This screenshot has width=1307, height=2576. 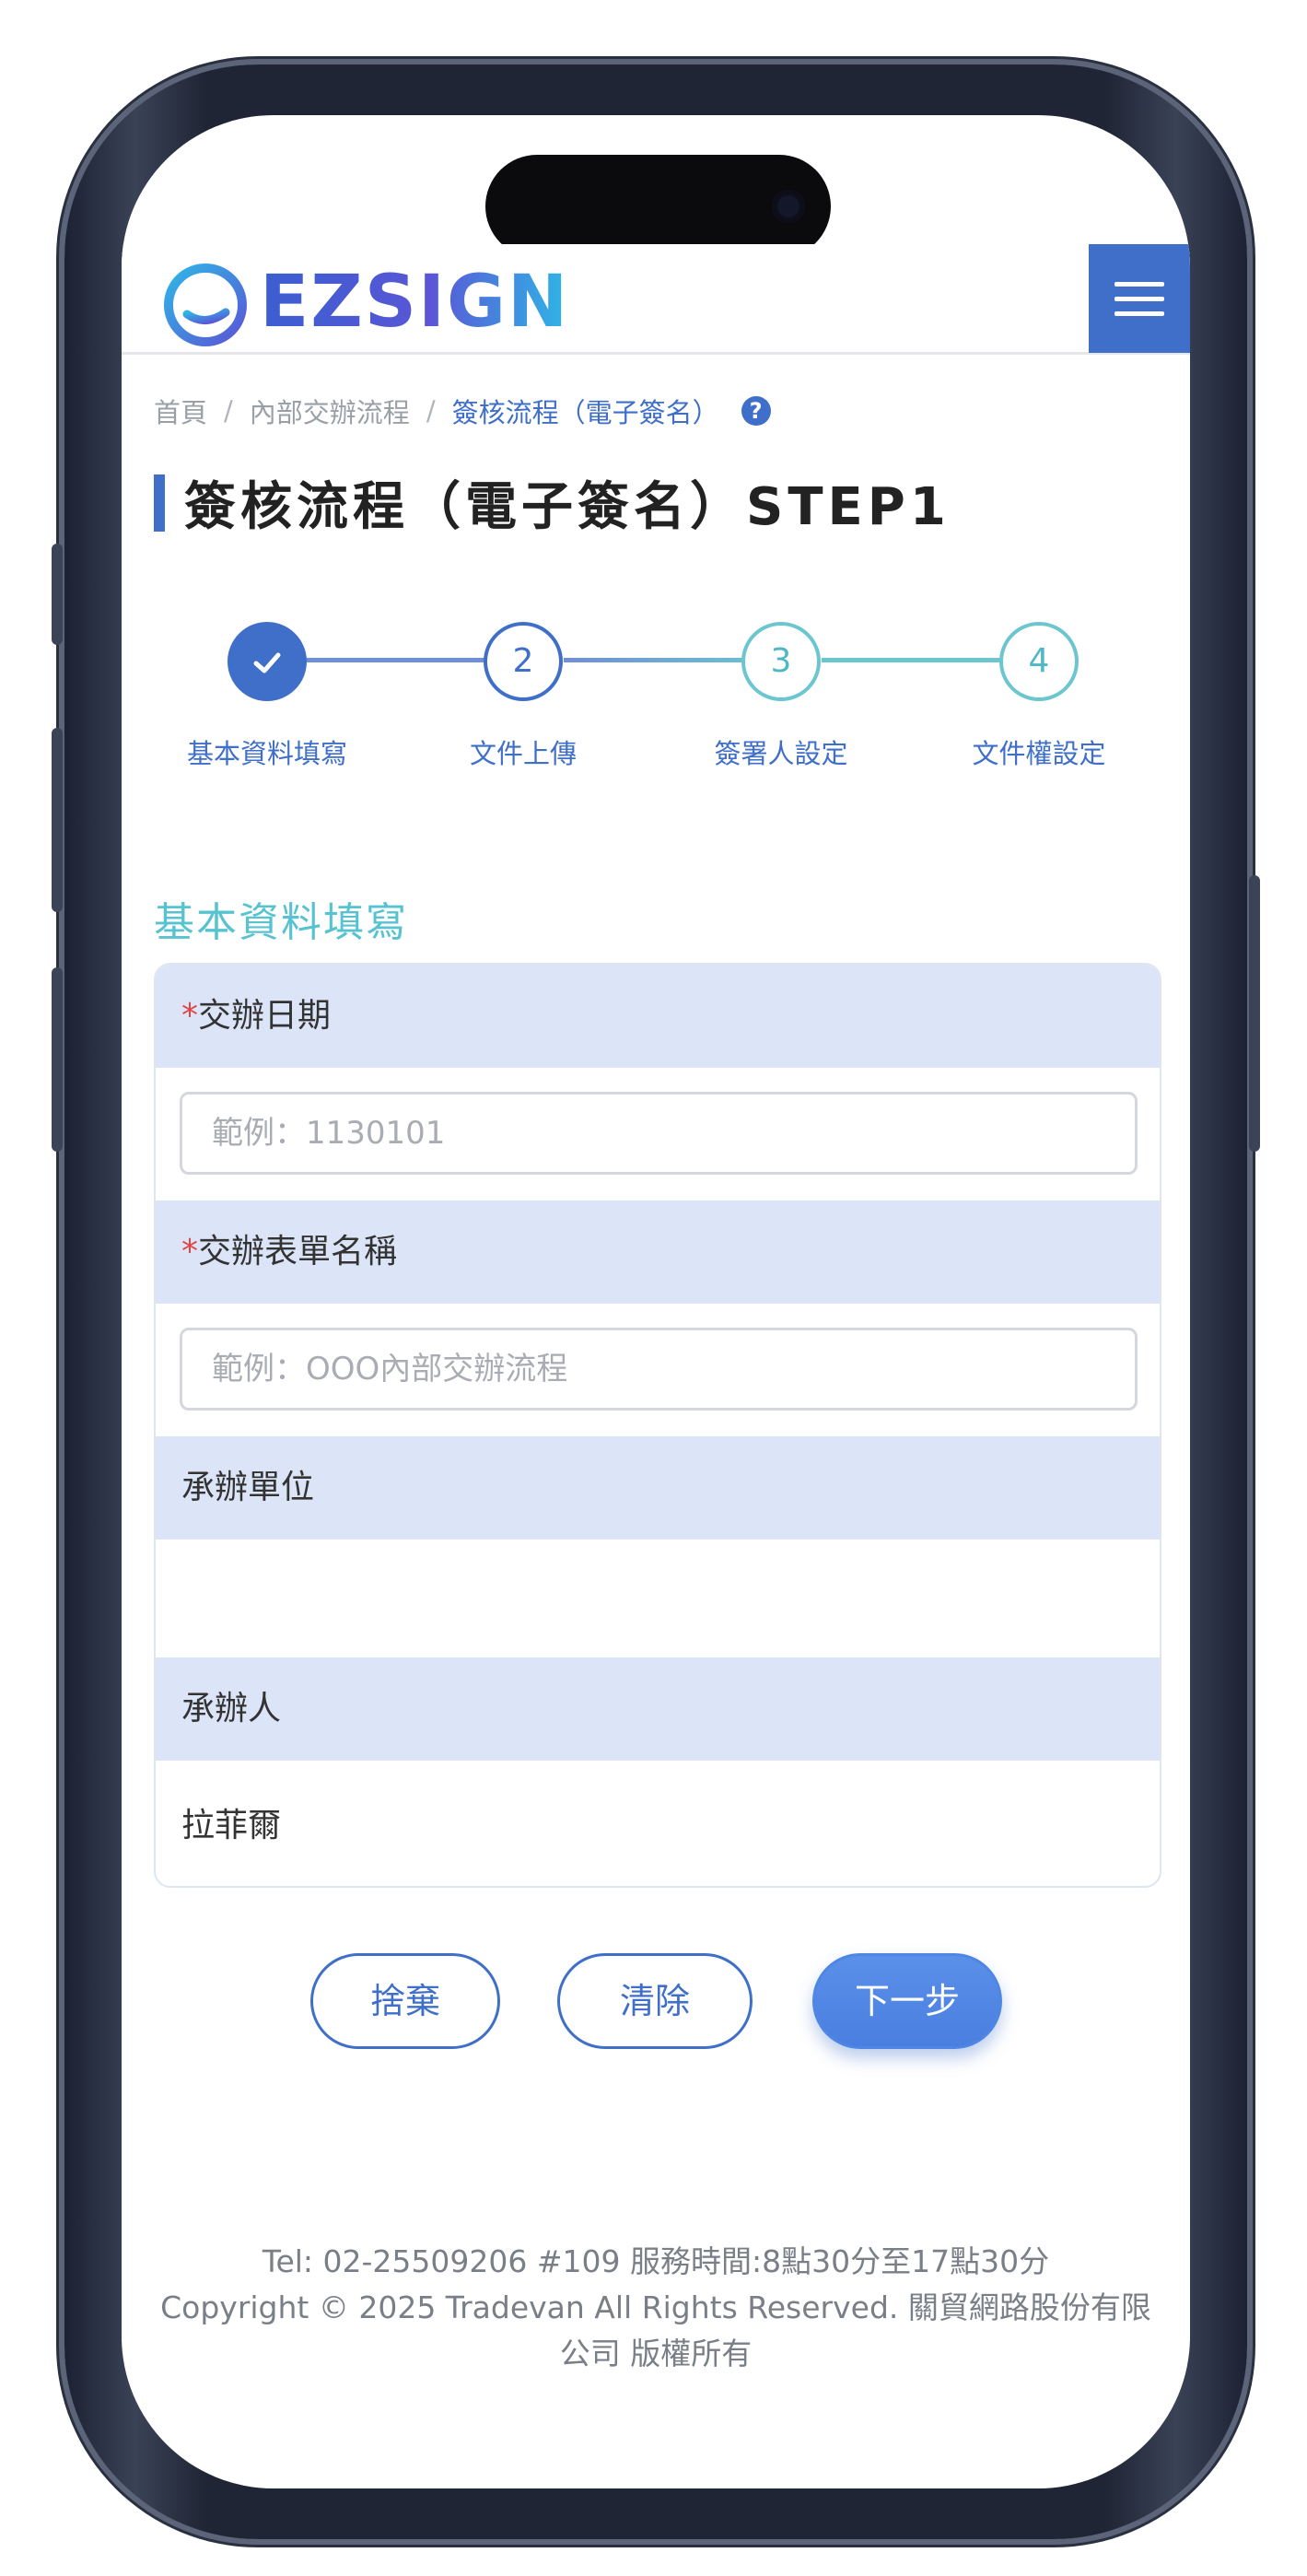 What do you see at coordinates (585, 412) in the screenshot?
I see `breadcrumb-current: 簽核流程（電子簽名）` at bounding box center [585, 412].